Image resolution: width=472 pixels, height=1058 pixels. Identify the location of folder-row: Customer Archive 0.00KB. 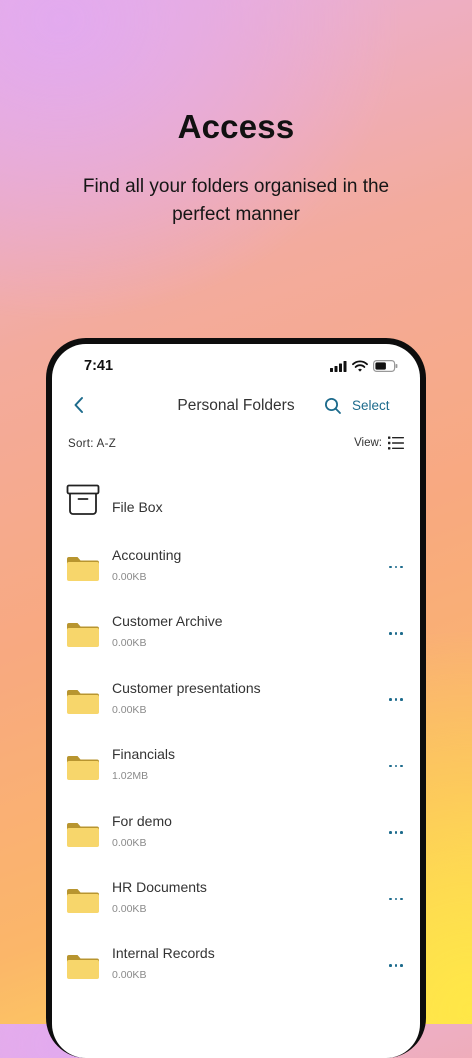
(236, 639).